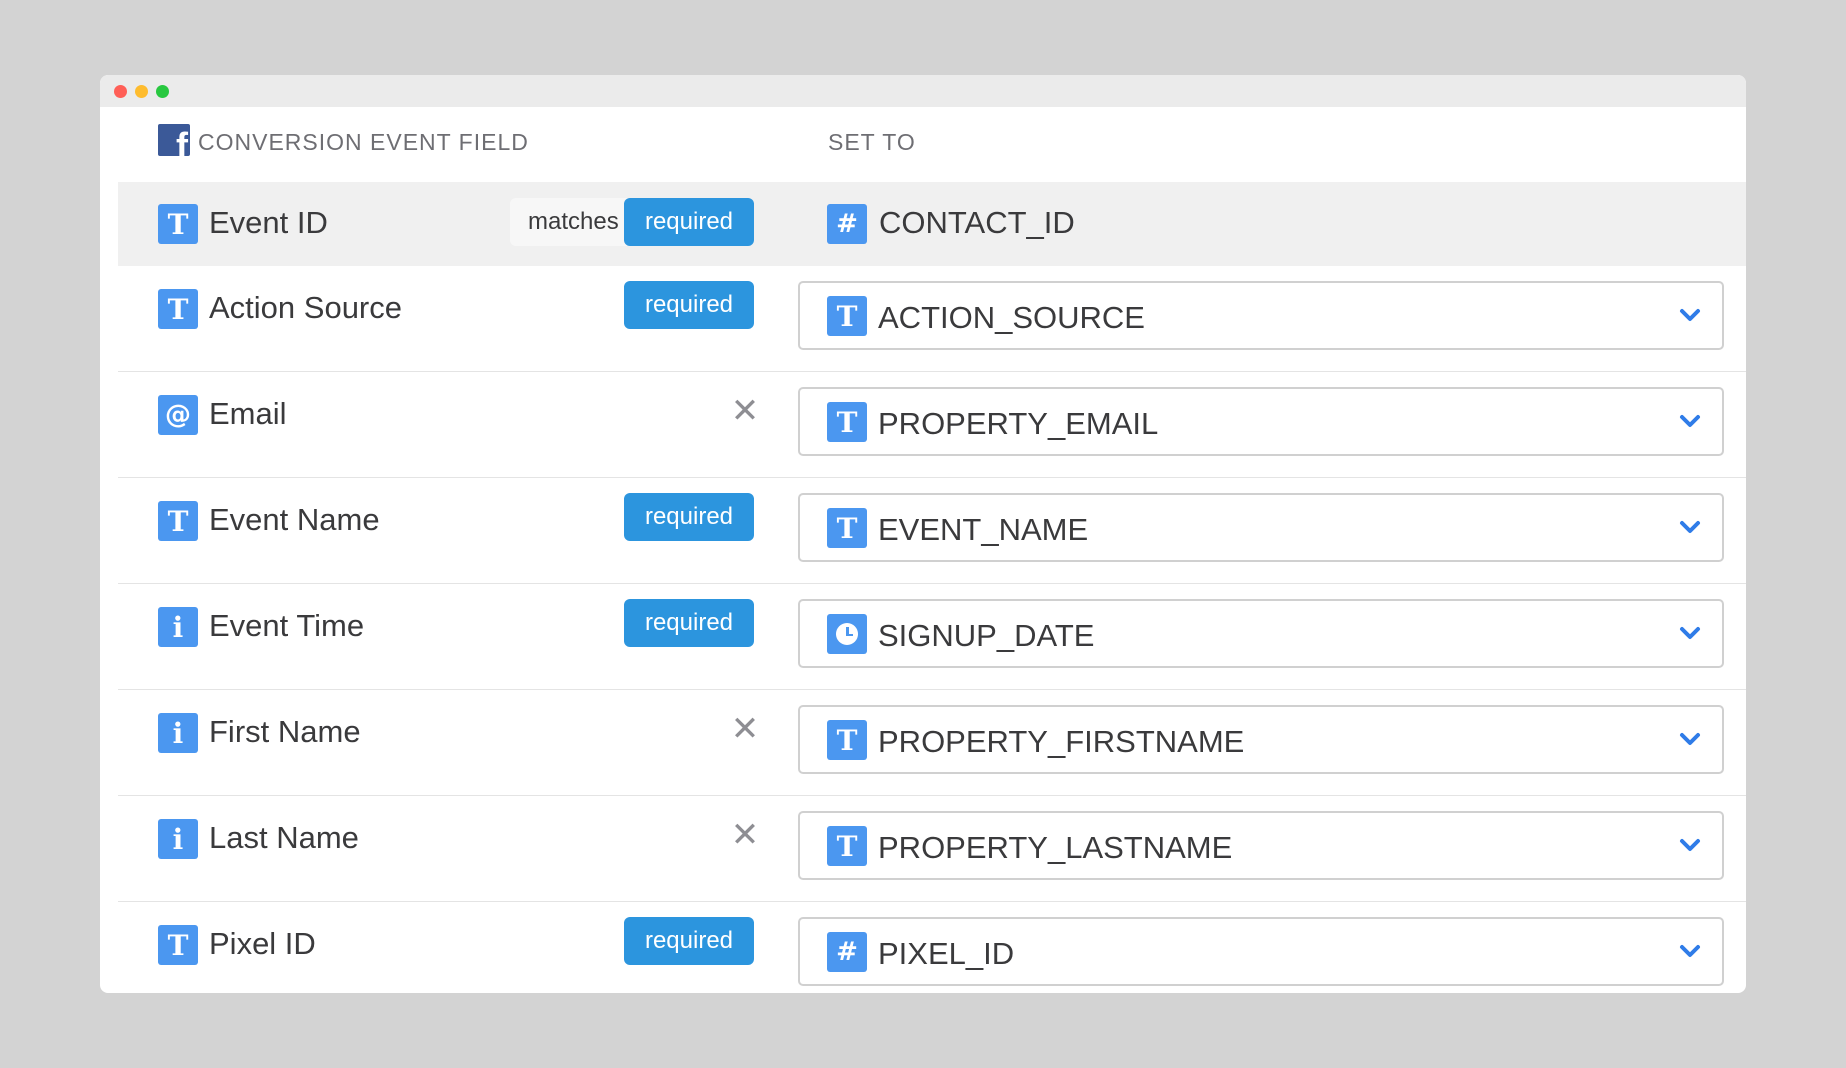 Image resolution: width=1846 pixels, height=1068 pixels. I want to click on field-mapping-row: T Event Name required T EVENT_NAME, so click(932, 531).